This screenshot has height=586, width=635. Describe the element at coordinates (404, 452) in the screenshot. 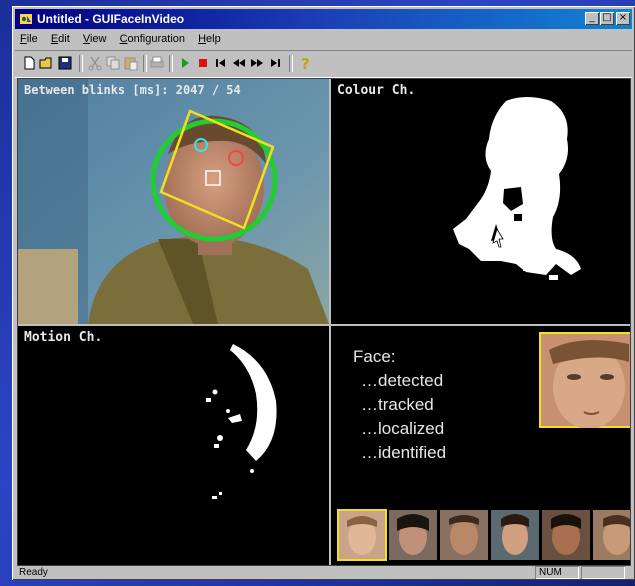

I see `face-status-identified: …identified` at that location.